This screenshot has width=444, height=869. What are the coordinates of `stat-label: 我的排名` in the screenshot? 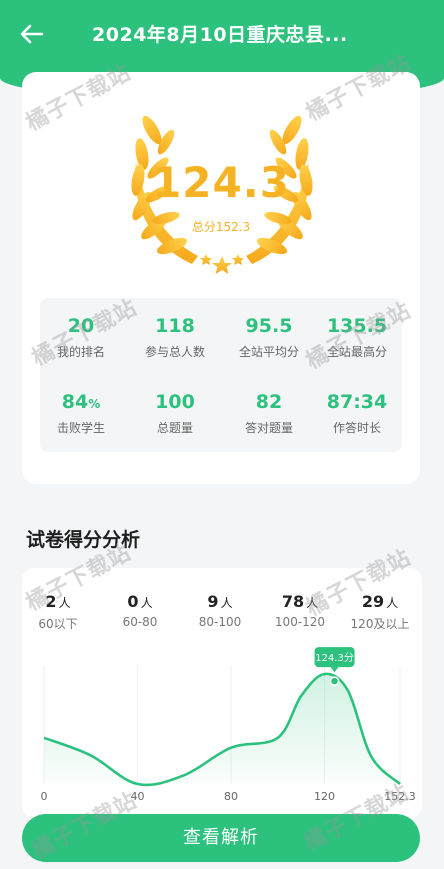 It's located at (80, 352).